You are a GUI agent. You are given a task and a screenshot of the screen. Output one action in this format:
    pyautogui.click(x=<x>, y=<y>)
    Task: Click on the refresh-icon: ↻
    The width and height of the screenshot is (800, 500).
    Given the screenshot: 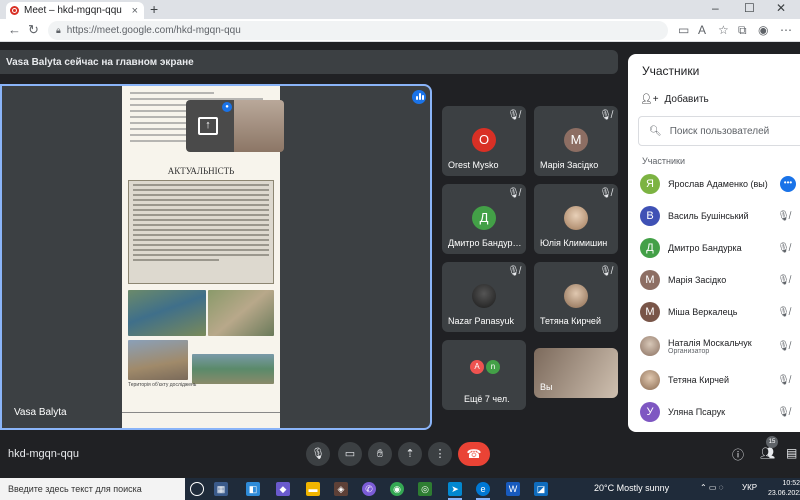 What is the action you would take?
    pyautogui.click(x=33, y=30)
    